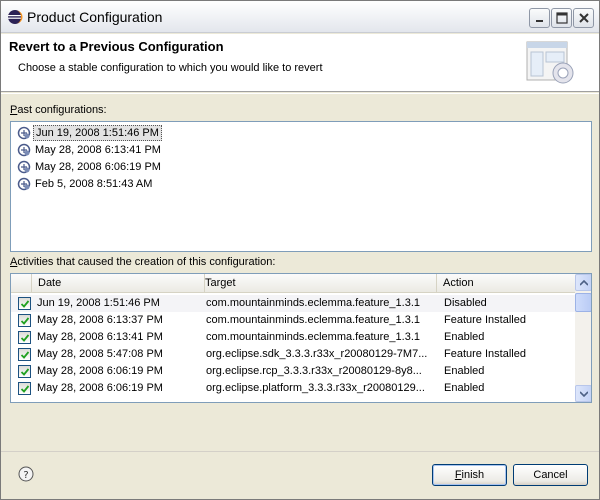  Describe the element at coordinates (118, 283) in the screenshot. I see `column-header-date: Date` at that location.